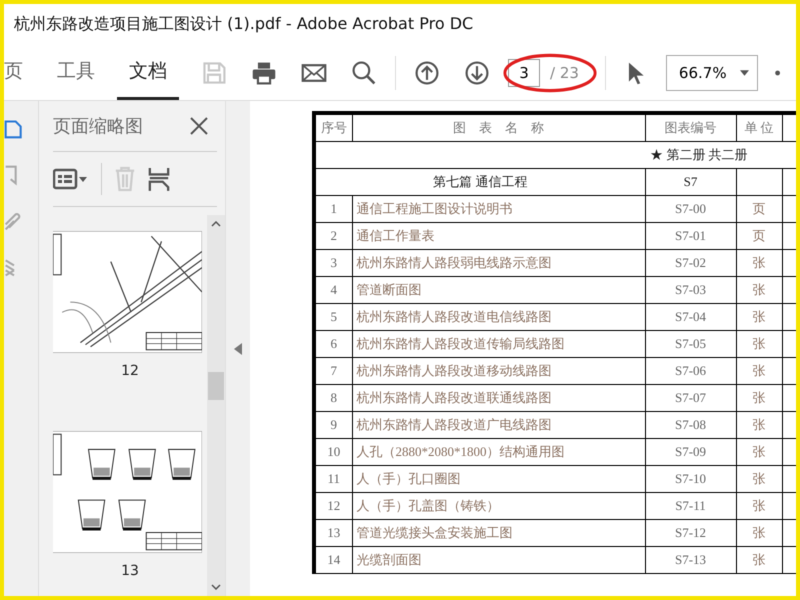 The height and width of the screenshot is (600, 800). Describe the element at coordinates (498, 560) in the screenshot. I see `table-cell: 光缆剖面图` at that location.